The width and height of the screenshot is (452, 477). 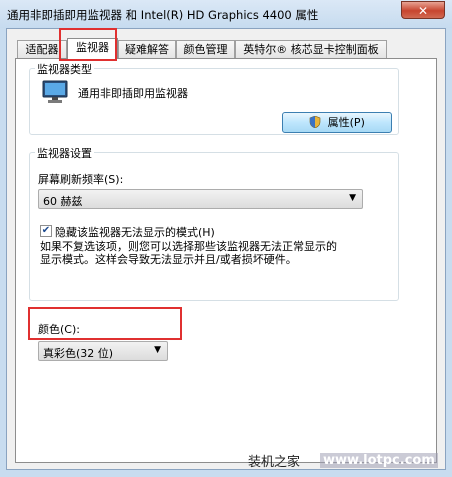 I want to click on description-line-1: 如果不复选该项，则您可以选择那些该监视器无法正常显示的, so click(x=188, y=246).